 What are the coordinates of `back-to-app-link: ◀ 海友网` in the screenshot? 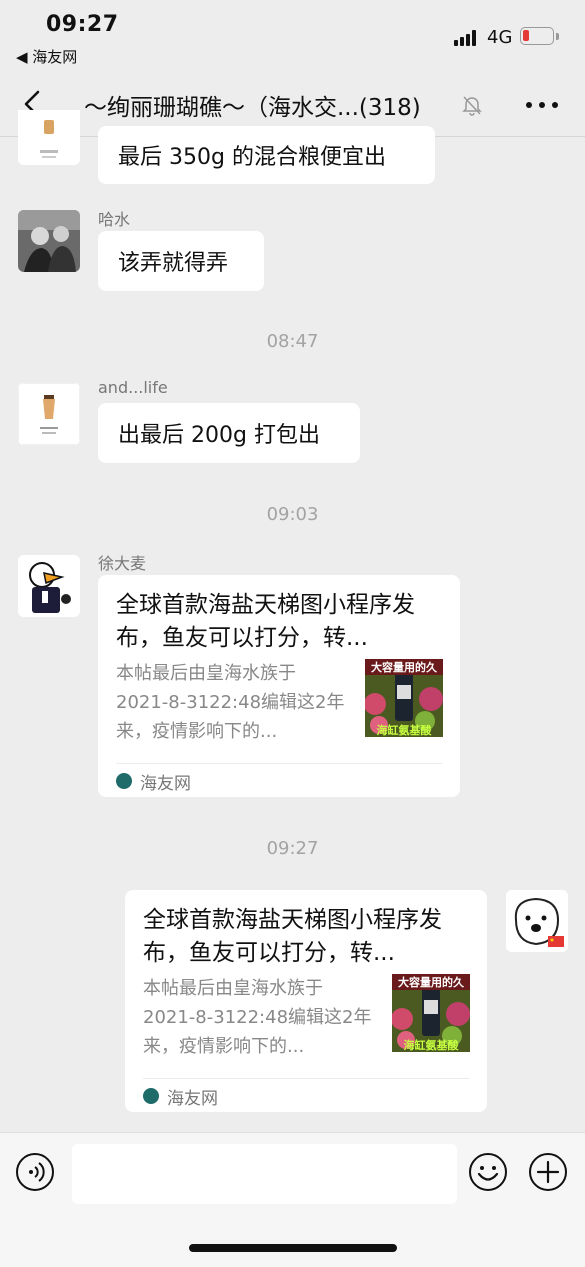 It's located at (46, 56).